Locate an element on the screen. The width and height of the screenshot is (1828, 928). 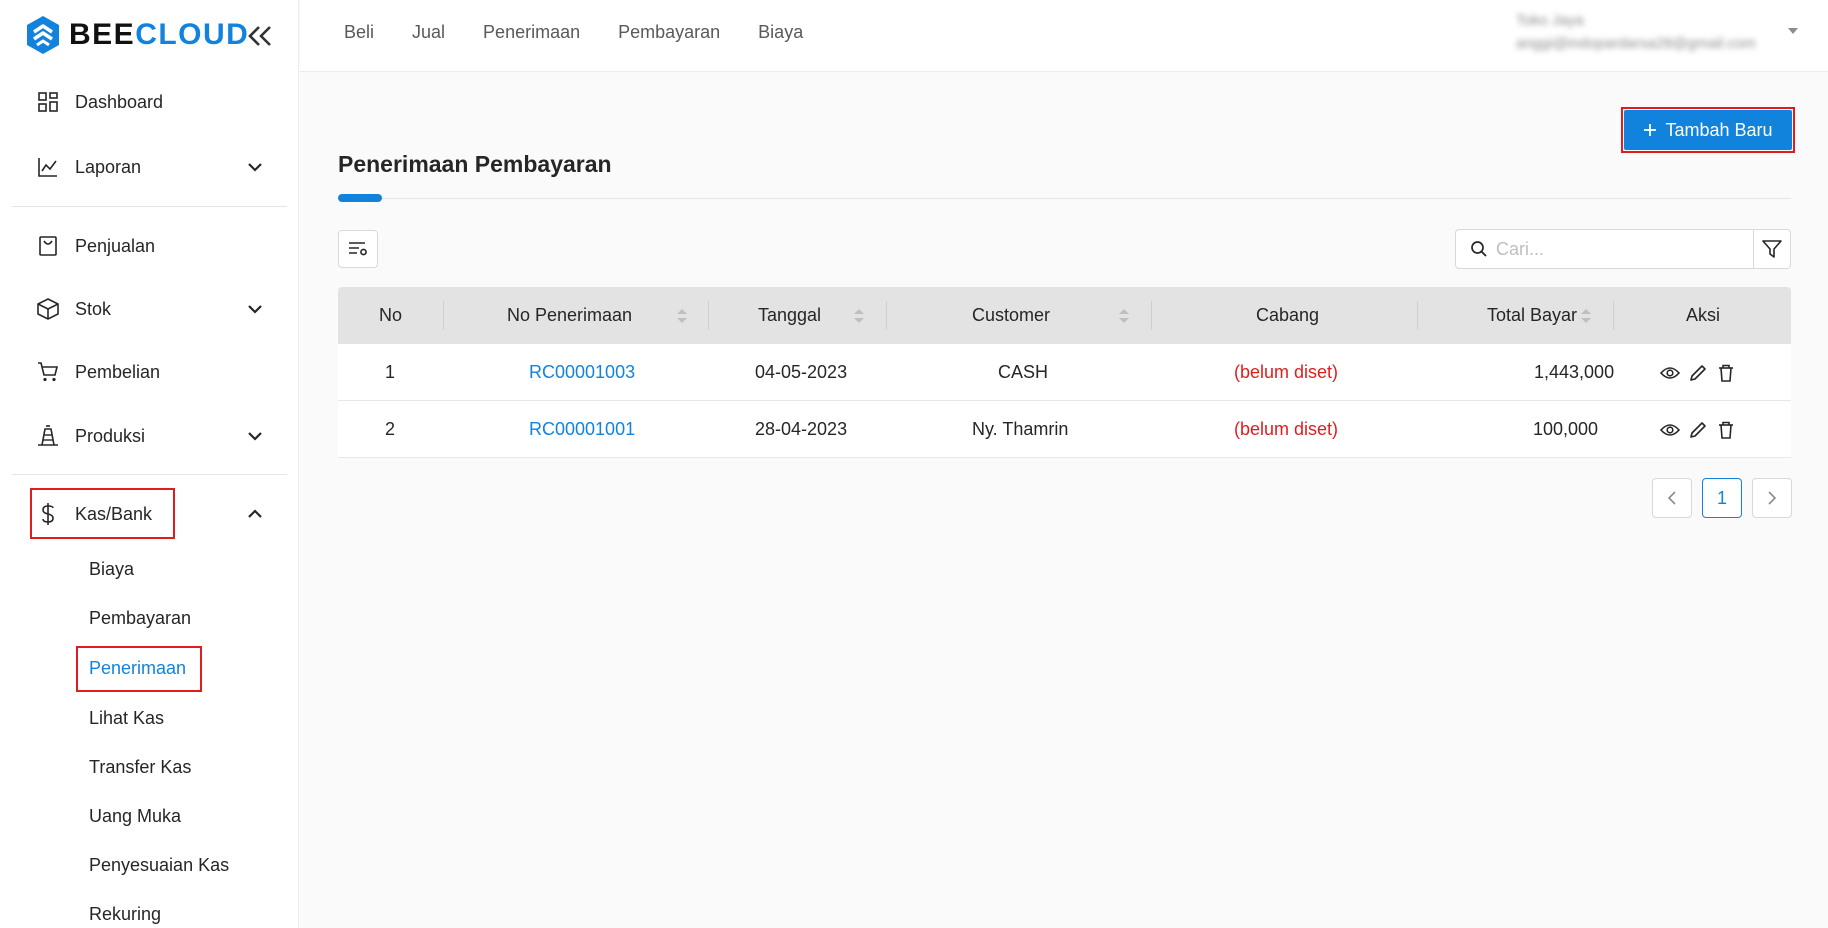
topnav-biaya: Biaya is located at coordinates (780, 32).